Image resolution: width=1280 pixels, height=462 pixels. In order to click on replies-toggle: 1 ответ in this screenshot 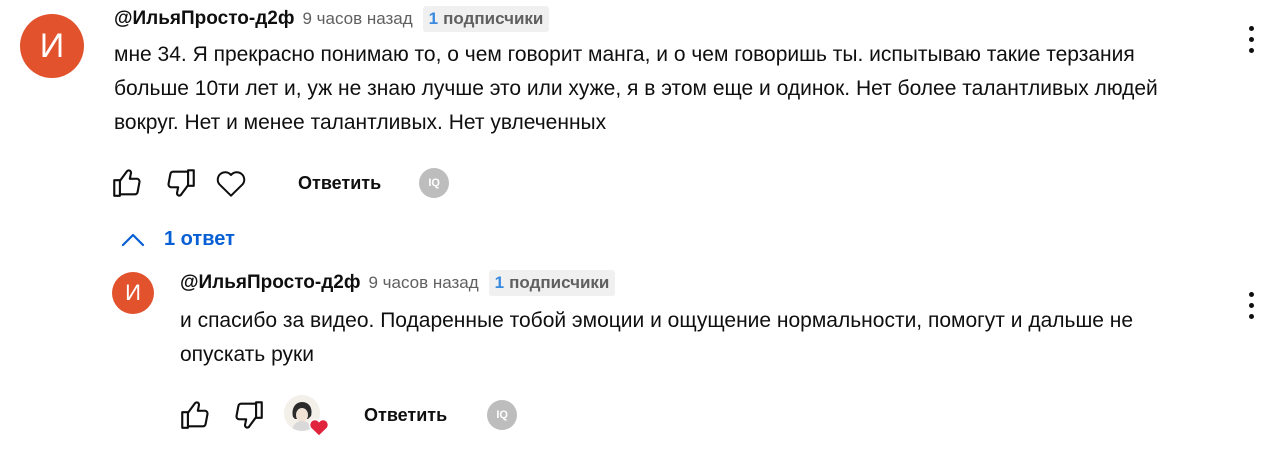, I will do `click(177, 239)`.